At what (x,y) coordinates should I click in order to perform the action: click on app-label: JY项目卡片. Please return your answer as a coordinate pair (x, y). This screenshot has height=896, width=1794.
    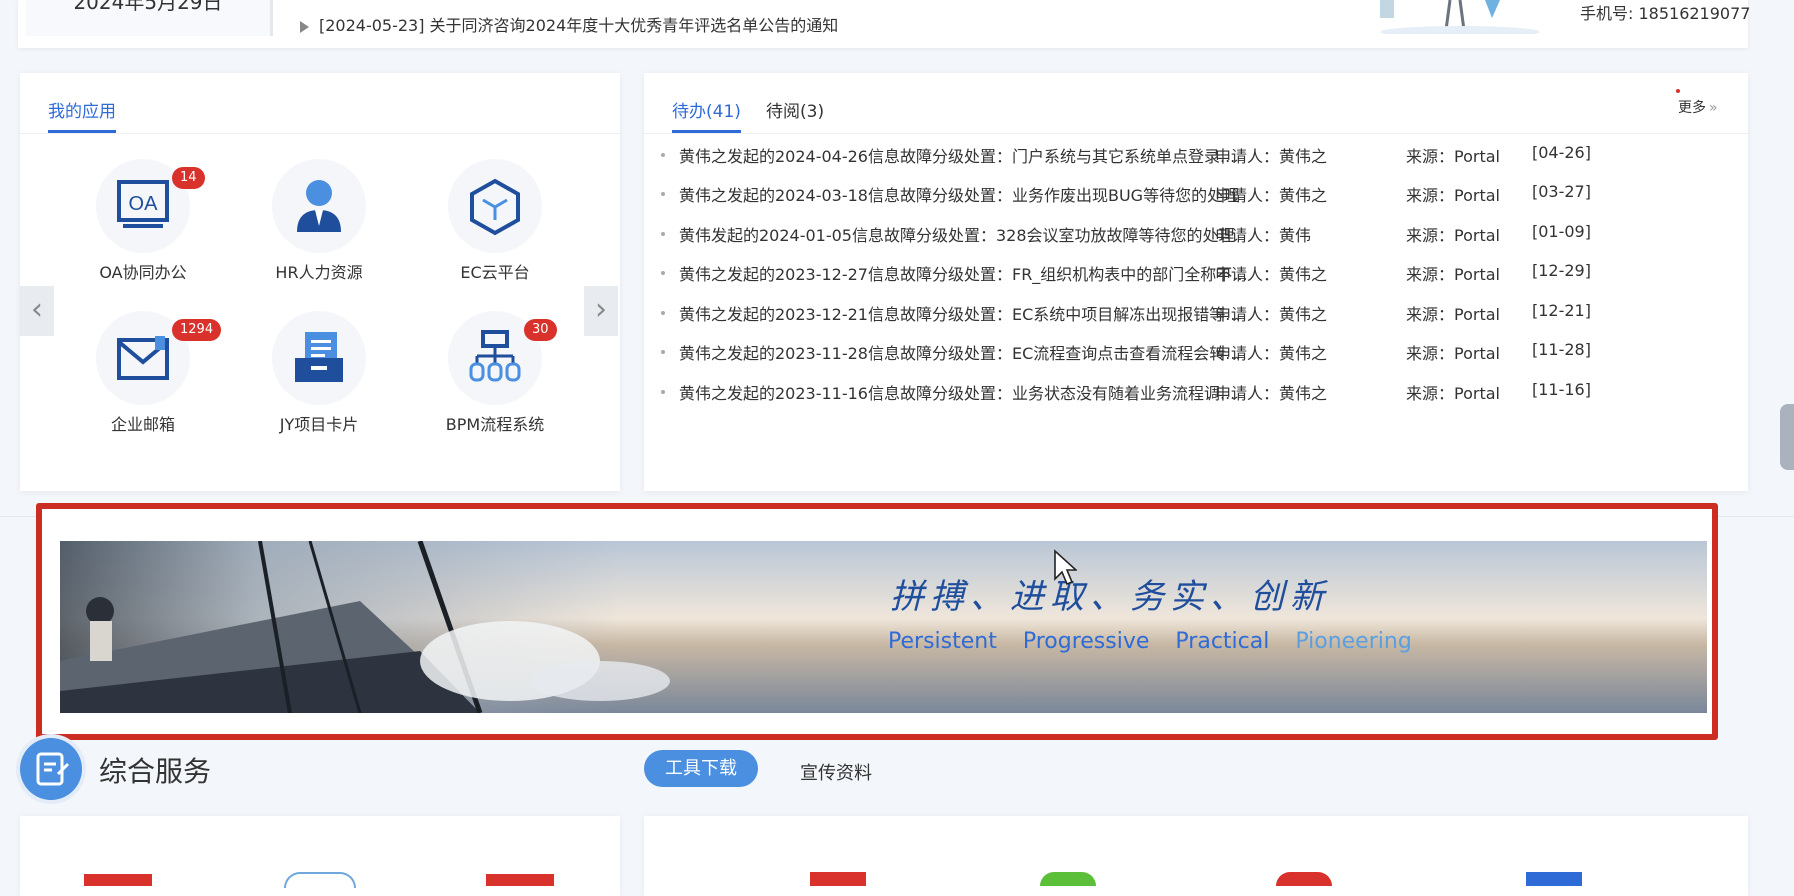
    Looking at the image, I should click on (319, 424).